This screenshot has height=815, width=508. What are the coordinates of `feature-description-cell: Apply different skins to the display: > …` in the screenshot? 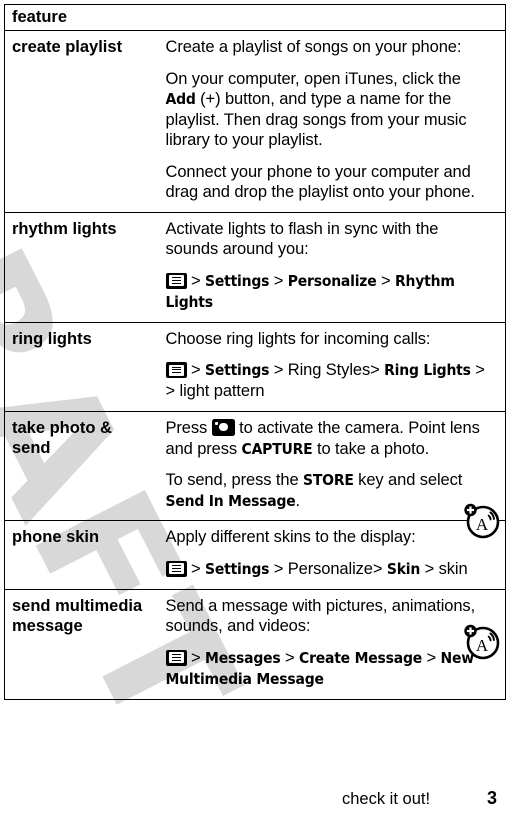 It's located at (332, 555).